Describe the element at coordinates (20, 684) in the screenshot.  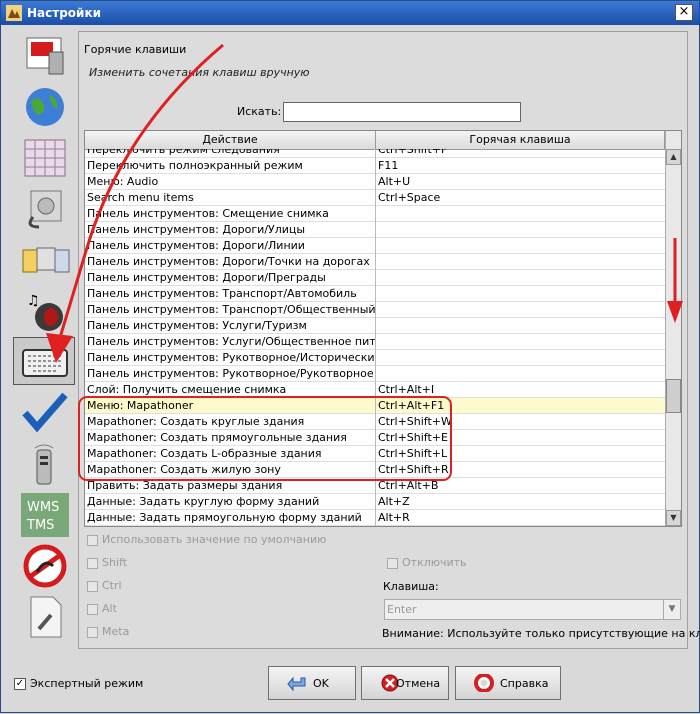
I see `expert-mode-checkbox: ✓` at that location.